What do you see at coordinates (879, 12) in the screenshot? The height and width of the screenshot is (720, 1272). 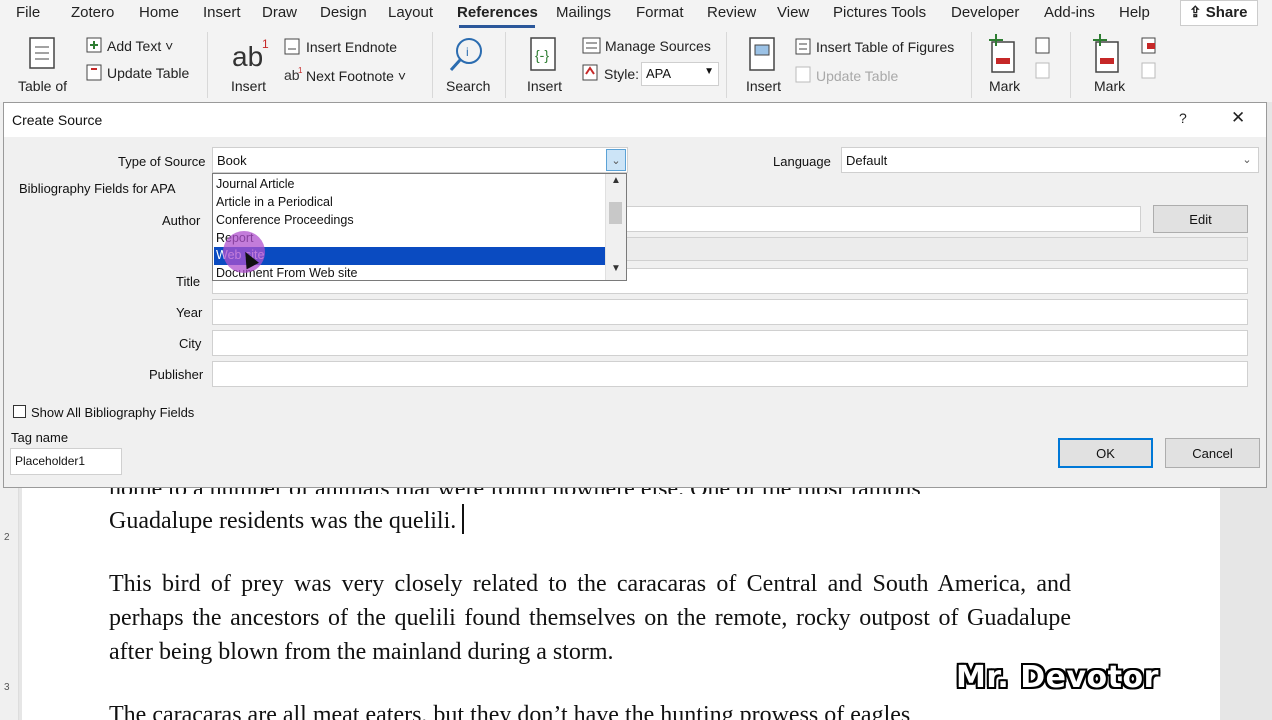 I see `tab-pictures-tools: Pictures Tools` at bounding box center [879, 12].